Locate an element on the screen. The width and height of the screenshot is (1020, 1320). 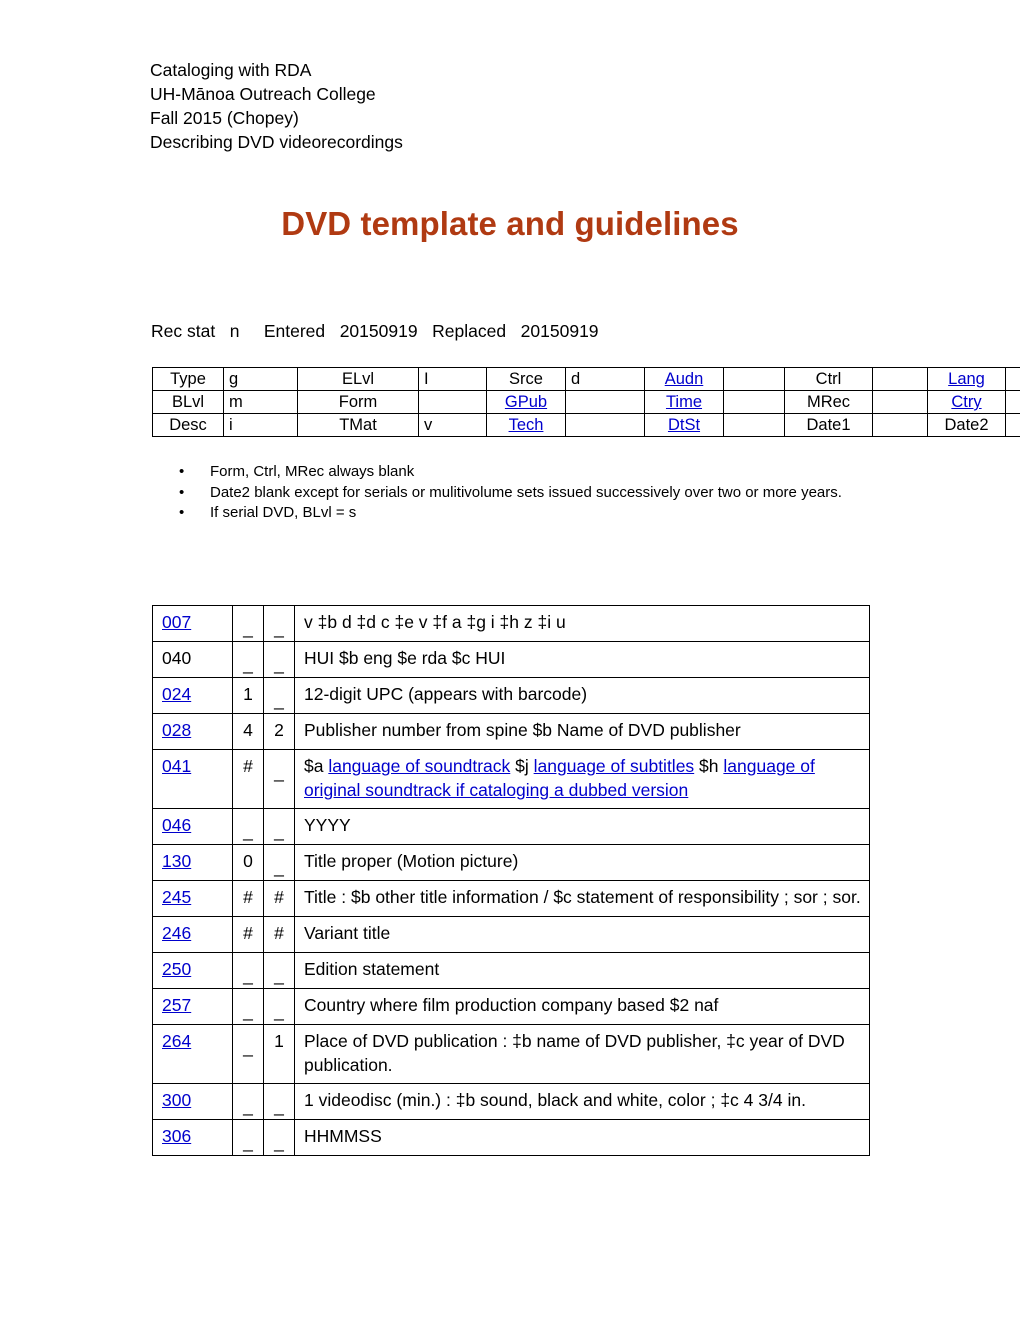
fixed-field-link-gpub: GPub is located at coordinates (526, 402).